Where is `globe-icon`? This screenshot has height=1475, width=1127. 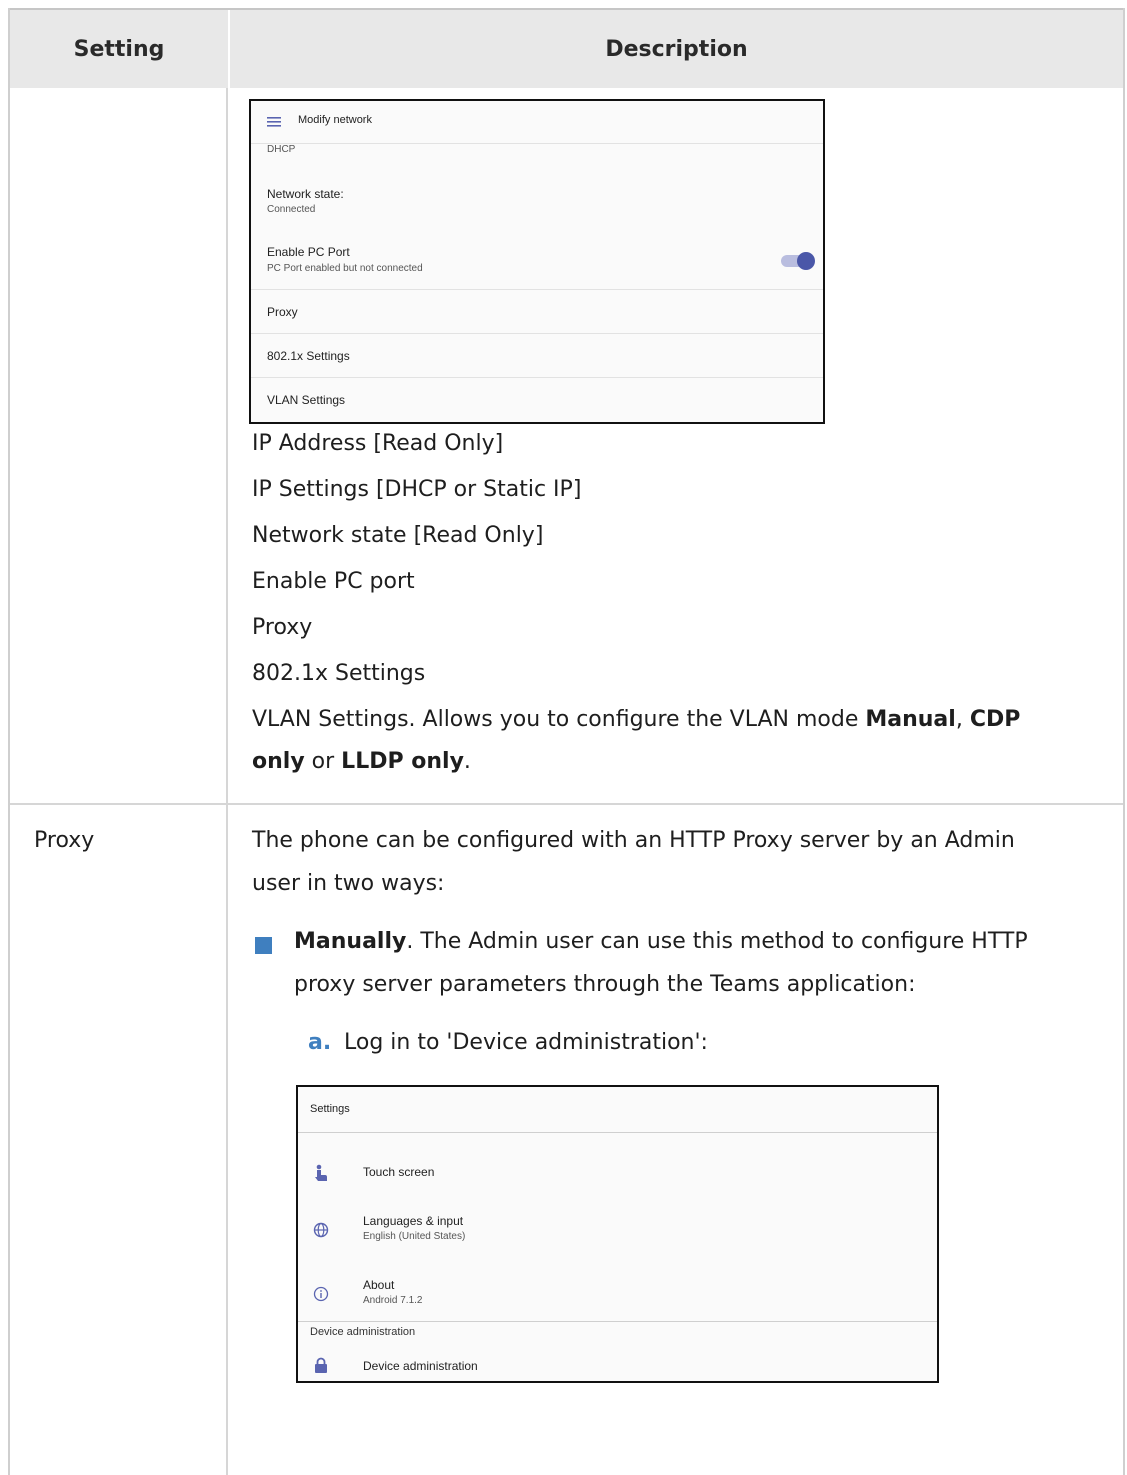 globe-icon is located at coordinates (321, 1230).